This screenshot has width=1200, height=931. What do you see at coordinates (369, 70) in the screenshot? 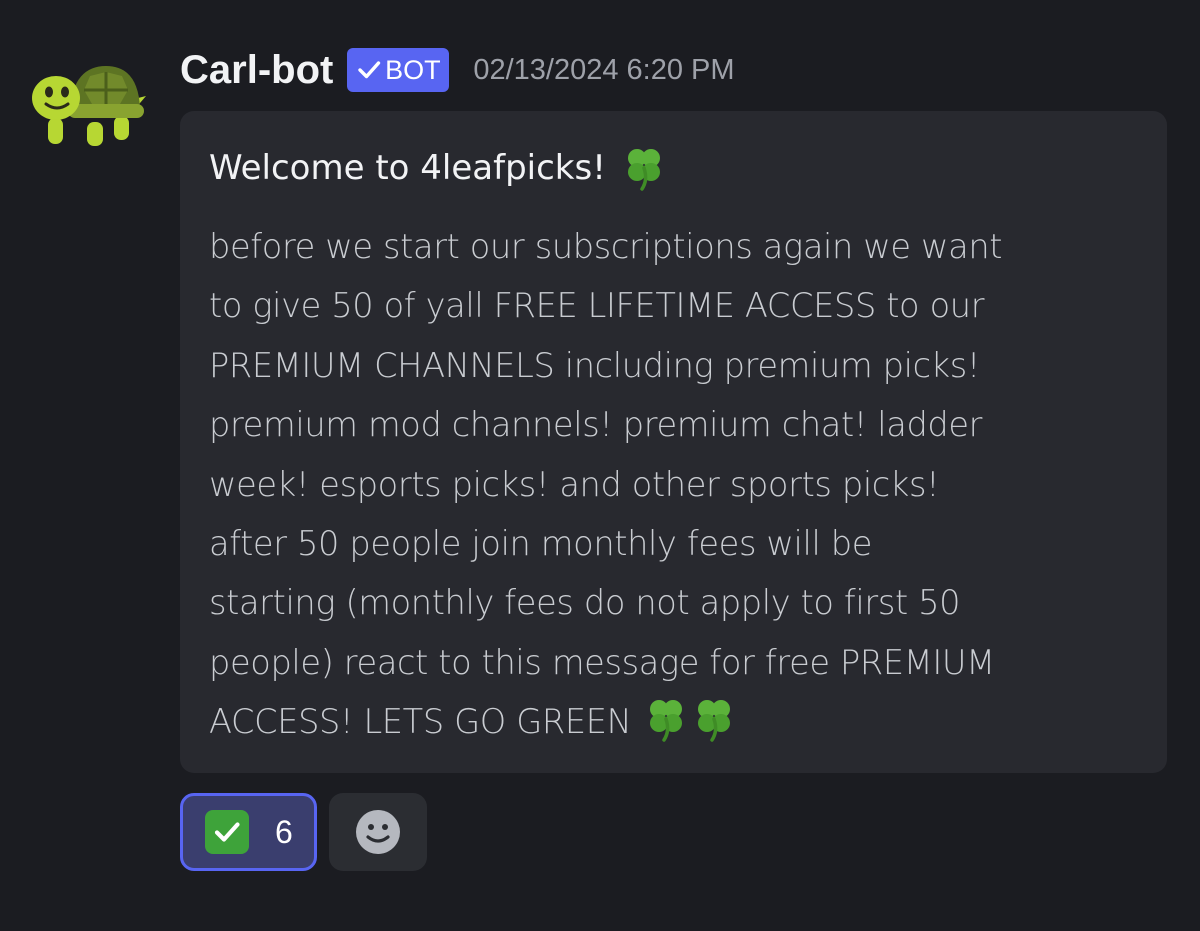
I see `verified-check-icon` at bounding box center [369, 70].